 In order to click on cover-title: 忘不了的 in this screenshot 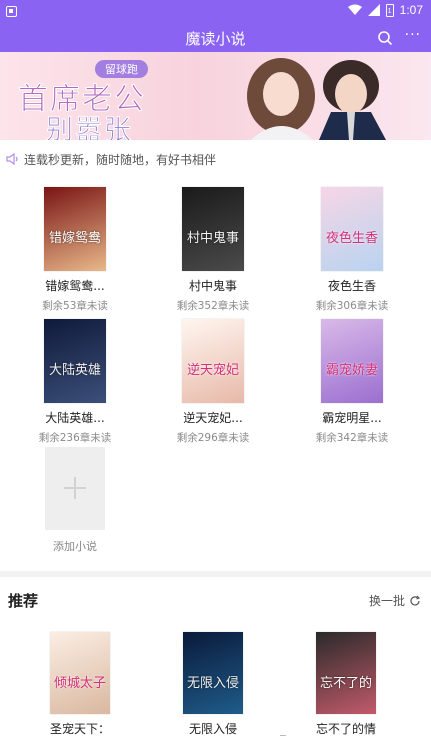, I will do `click(345, 683)`.